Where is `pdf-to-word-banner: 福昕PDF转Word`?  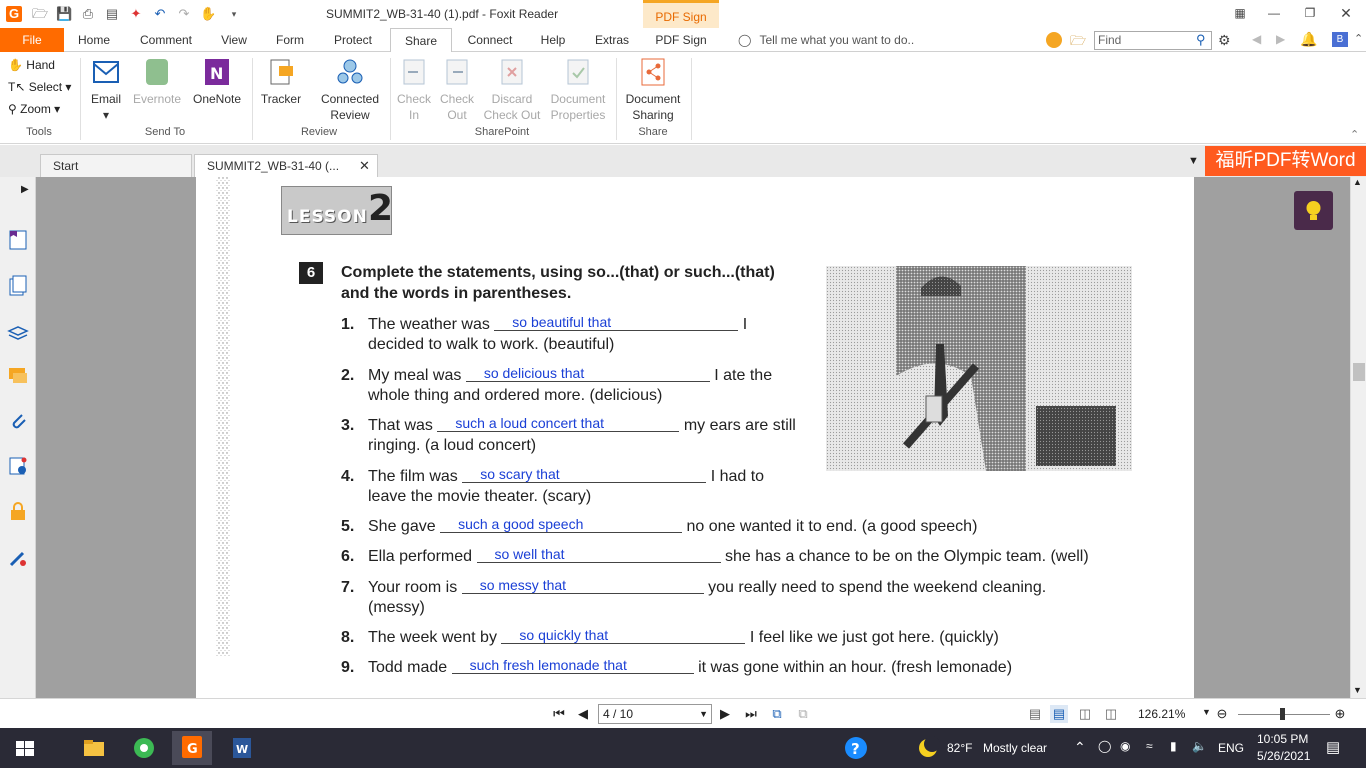
pdf-to-word-banner: 福昕PDF转Word is located at coordinates (1285, 161).